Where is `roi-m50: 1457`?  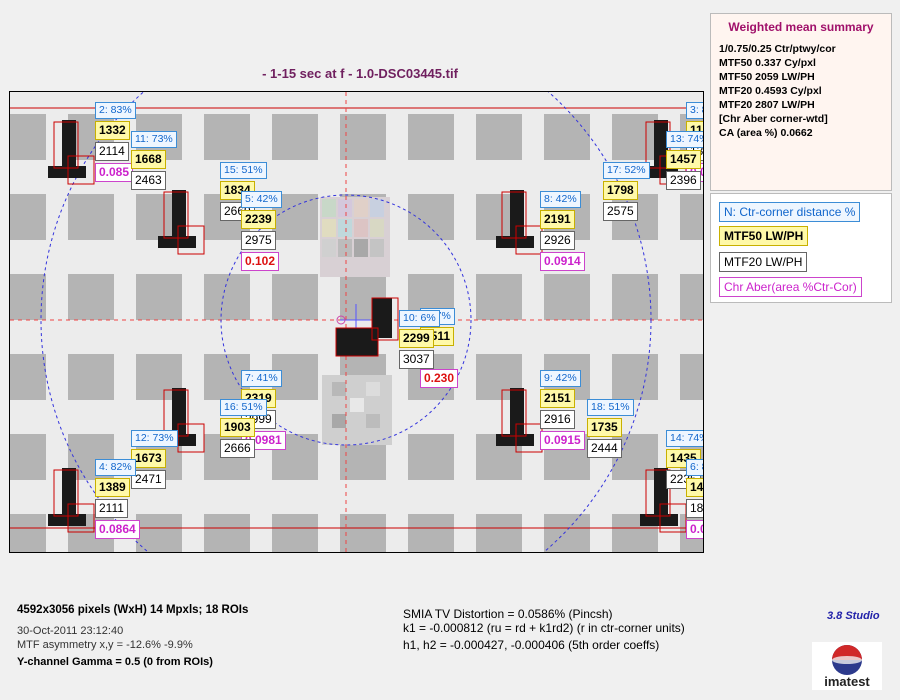
roi-m50: 1457 is located at coordinates (683, 159).